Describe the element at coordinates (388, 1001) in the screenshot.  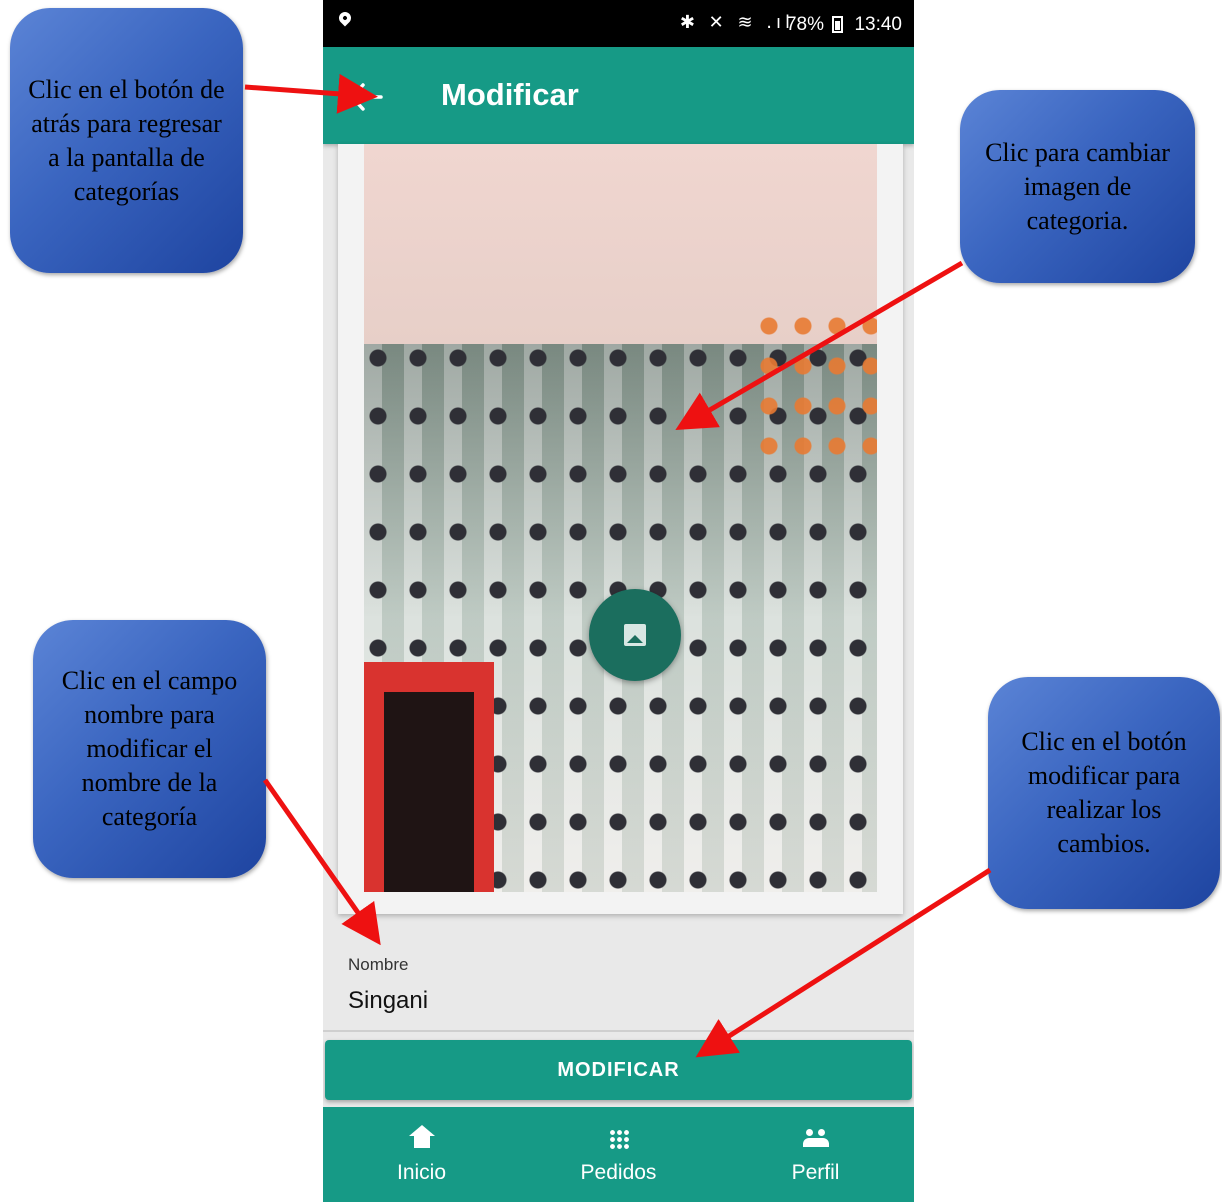
I see `name-field-value: Singani` at that location.